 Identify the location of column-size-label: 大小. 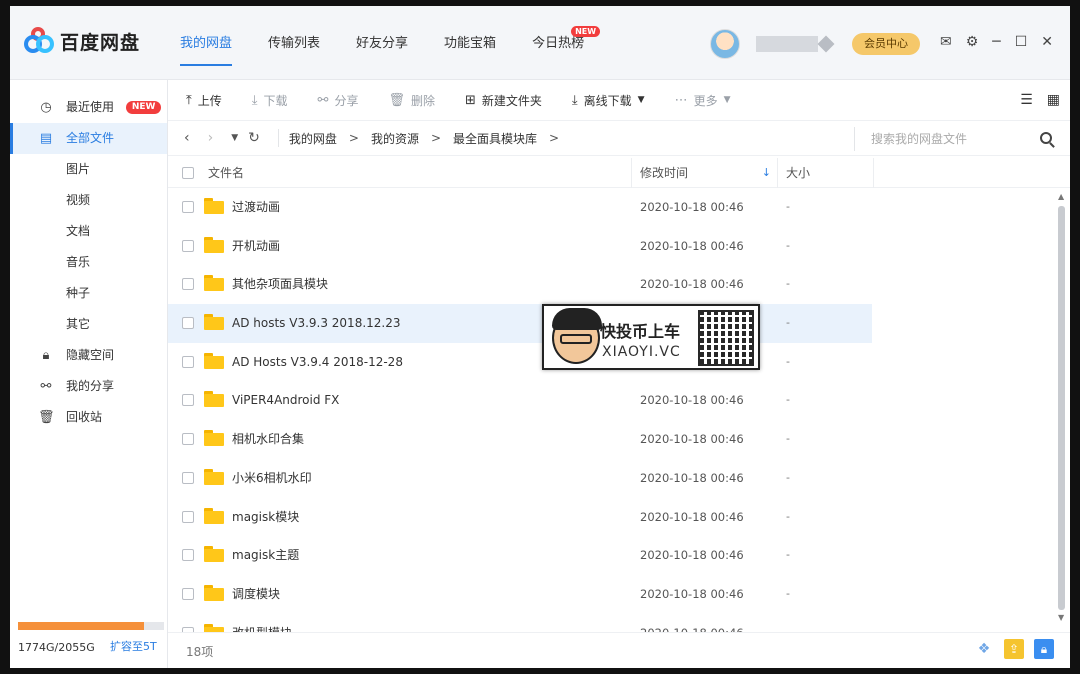
(798, 172).